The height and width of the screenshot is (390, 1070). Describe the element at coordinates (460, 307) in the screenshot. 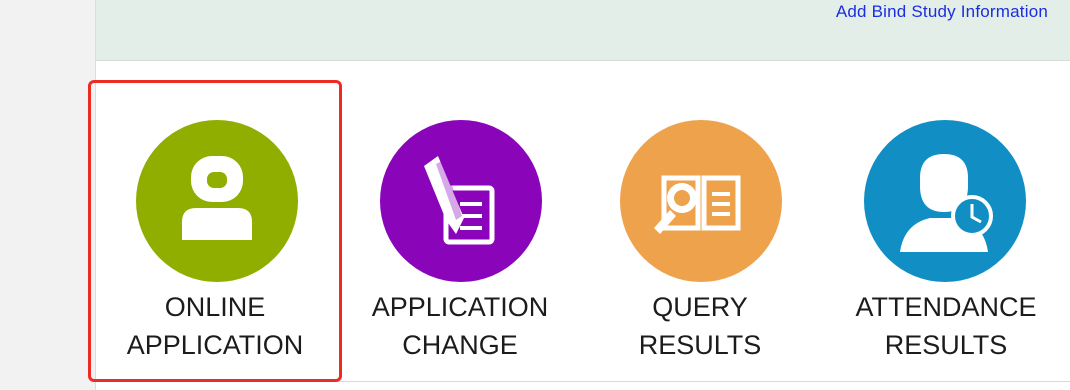

I see `application-change-line1: APPLICATION` at that location.